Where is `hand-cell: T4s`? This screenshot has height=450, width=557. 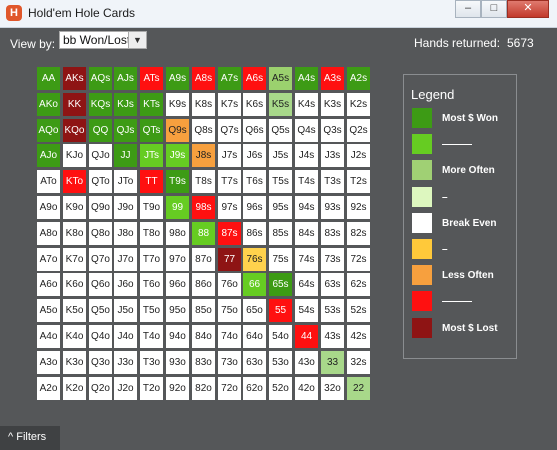 hand-cell: T4s is located at coordinates (306, 181).